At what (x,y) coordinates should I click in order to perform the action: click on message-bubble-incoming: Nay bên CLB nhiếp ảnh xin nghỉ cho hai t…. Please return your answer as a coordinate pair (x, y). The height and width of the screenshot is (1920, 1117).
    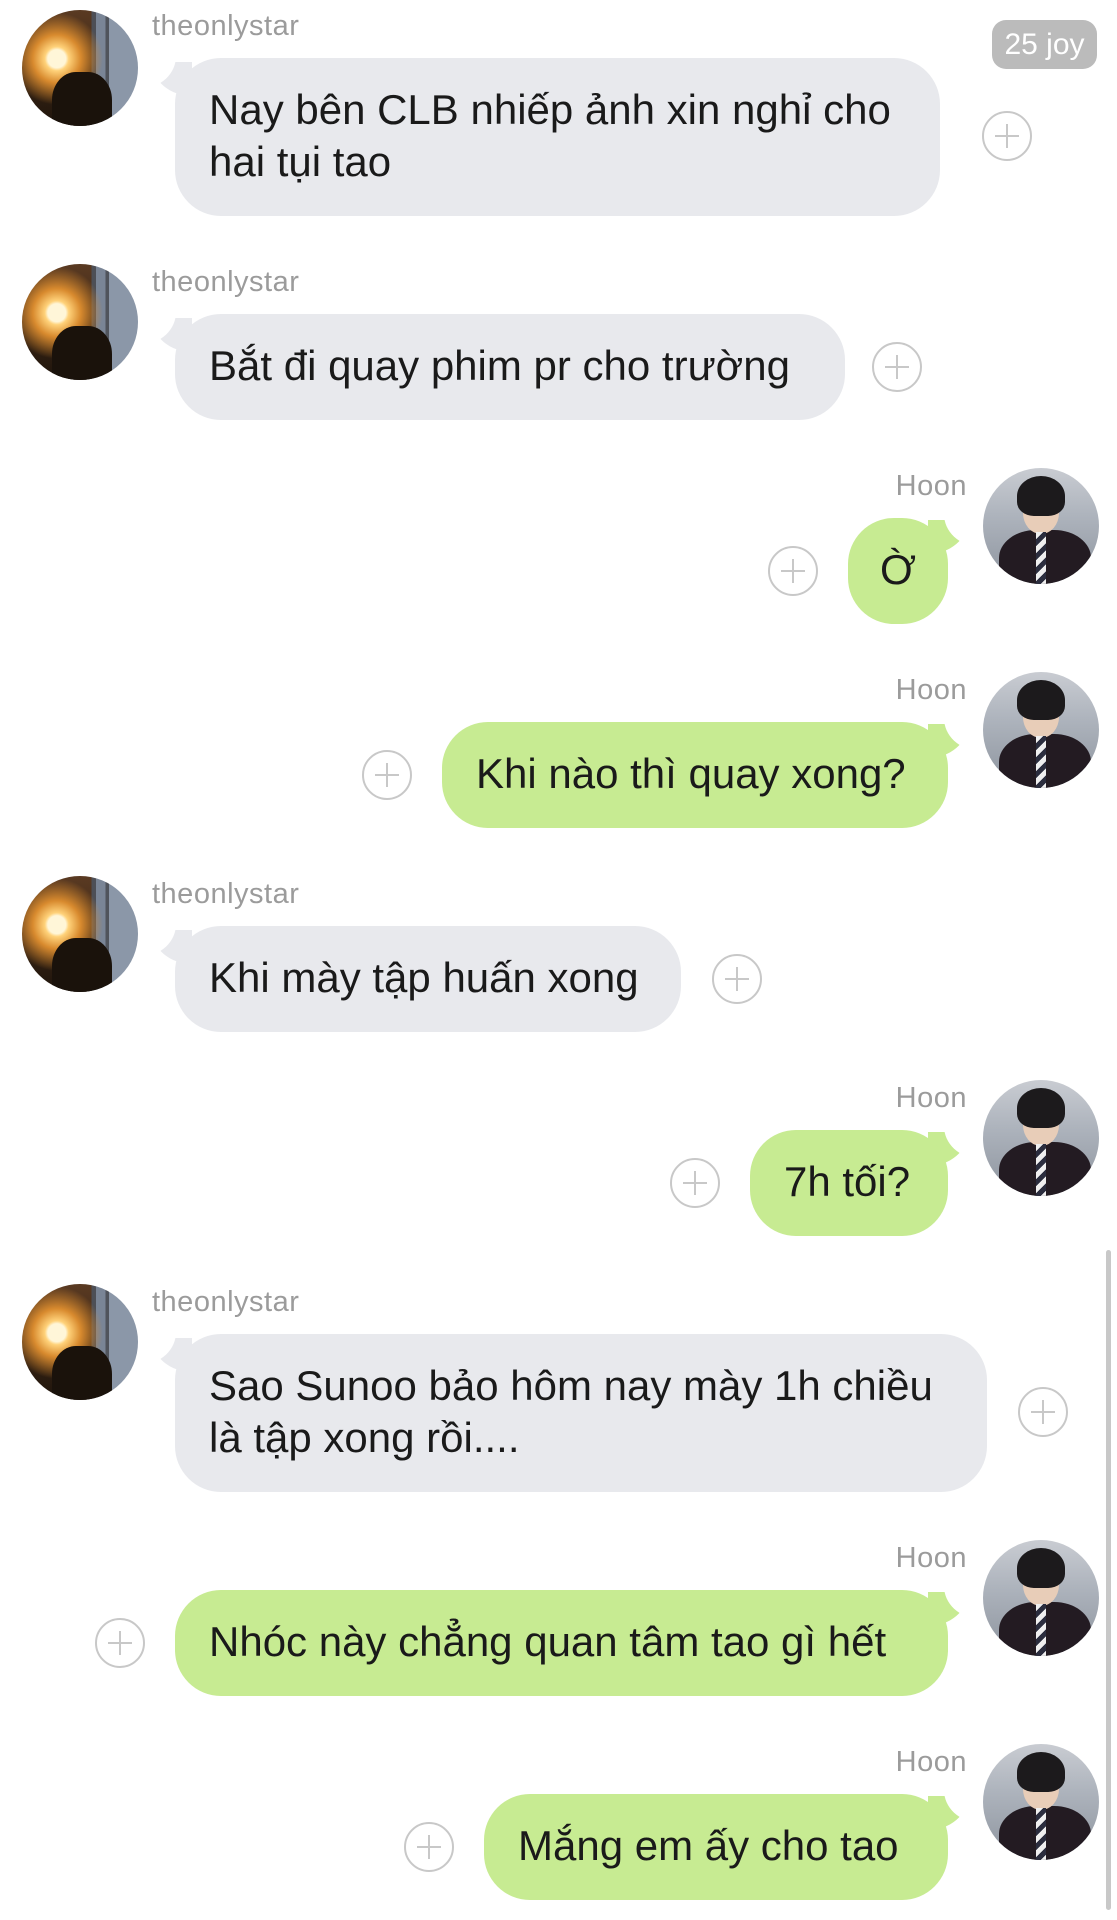
    Looking at the image, I should click on (557, 137).